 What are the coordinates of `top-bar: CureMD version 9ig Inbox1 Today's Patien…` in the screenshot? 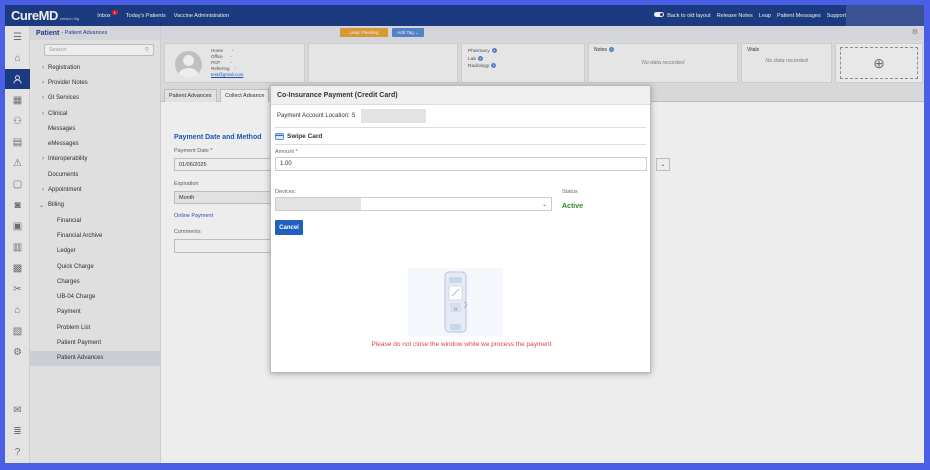 It's located at (464, 15).